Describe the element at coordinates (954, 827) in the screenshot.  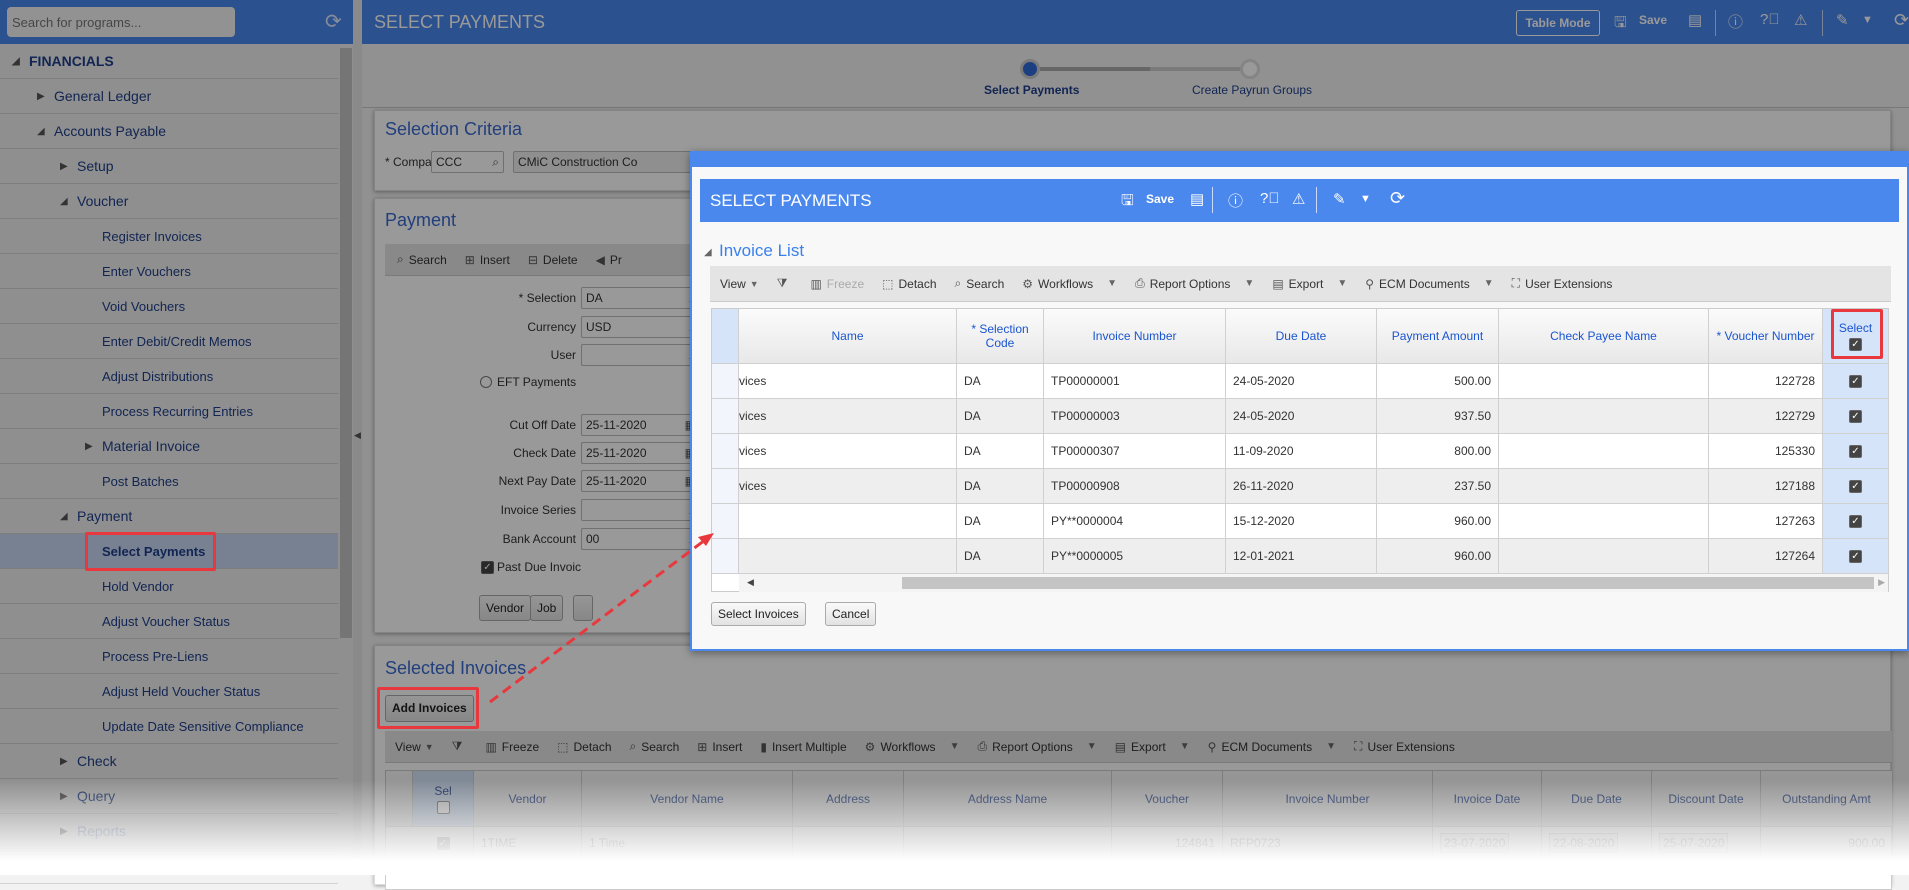
I see `bottom-fade` at that location.